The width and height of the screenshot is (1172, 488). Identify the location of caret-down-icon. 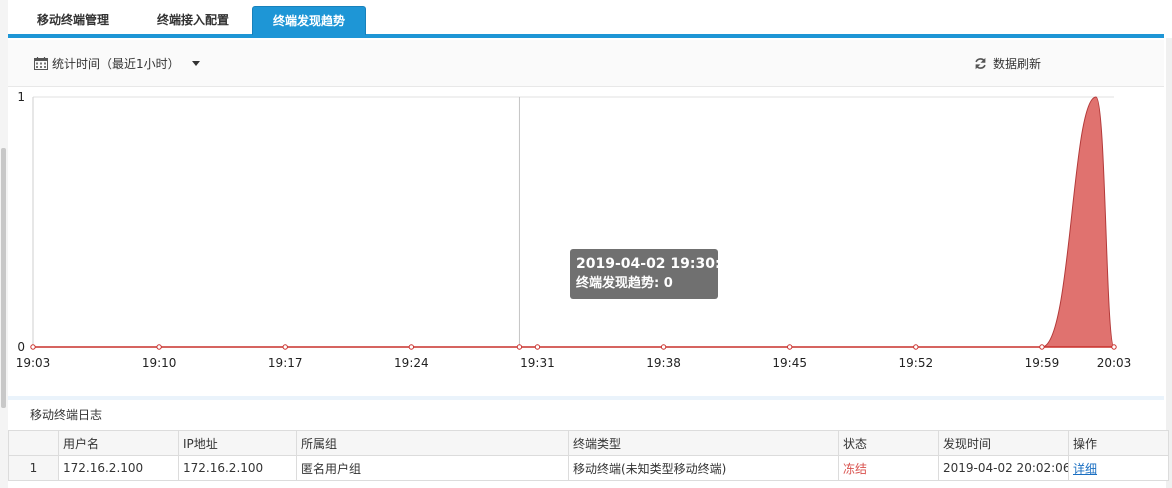
(195, 63).